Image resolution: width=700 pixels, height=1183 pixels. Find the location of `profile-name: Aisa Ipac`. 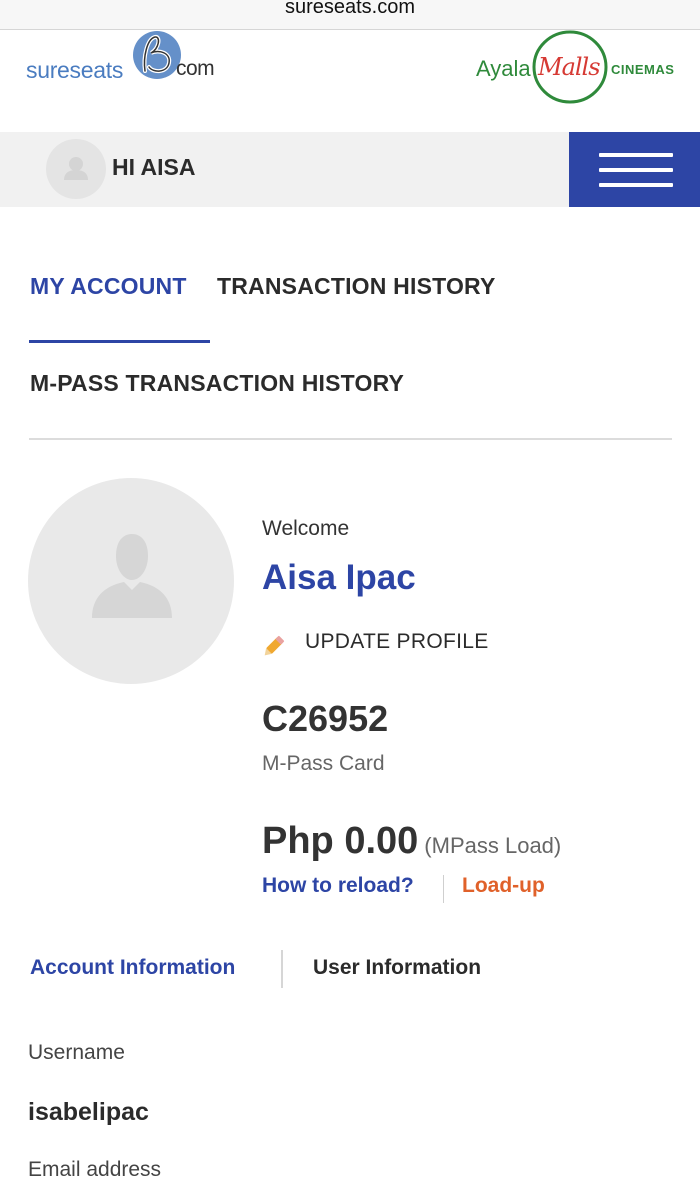

profile-name: Aisa Ipac is located at coordinates (339, 577).